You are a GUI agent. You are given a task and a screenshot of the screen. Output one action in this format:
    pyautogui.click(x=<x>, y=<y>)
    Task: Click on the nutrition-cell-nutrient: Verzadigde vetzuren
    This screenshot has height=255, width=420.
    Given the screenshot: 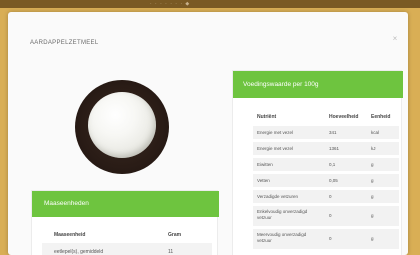 What is the action you would take?
    pyautogui.click(x=278, y=196)
    